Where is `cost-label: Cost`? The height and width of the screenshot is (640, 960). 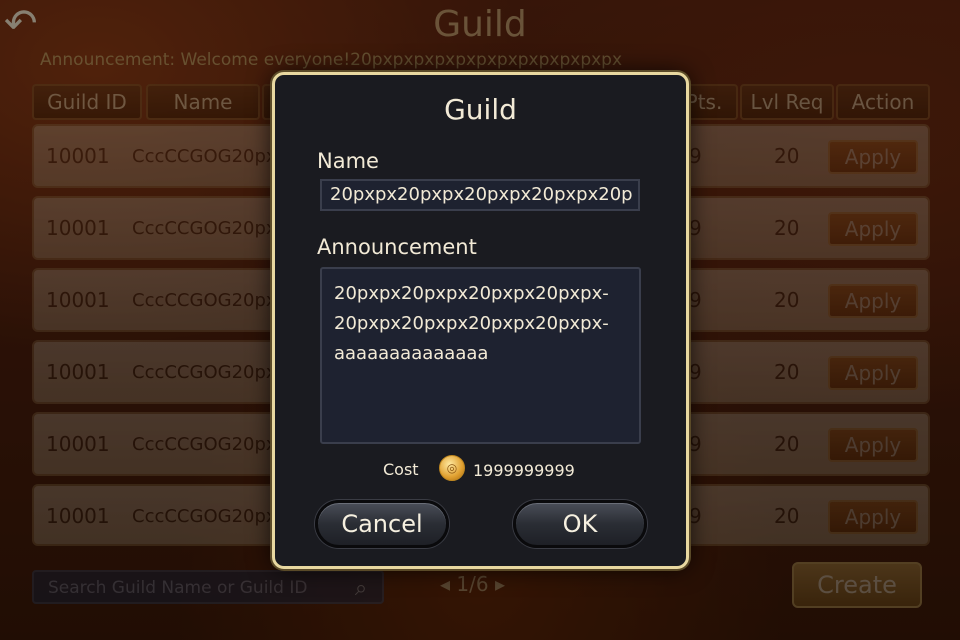
cost-label: Cost is located at coordinates (401, 469).